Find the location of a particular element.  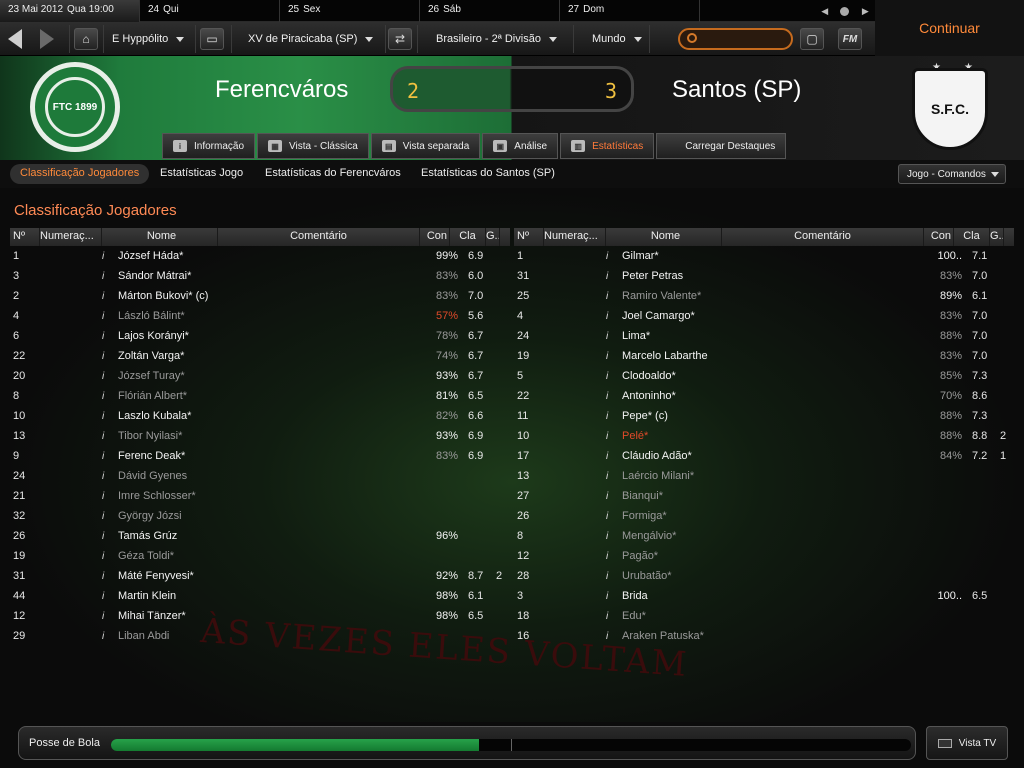

table-row: 22 i Antoninho* 70% 8.6 is located at coordinates (764, 396).